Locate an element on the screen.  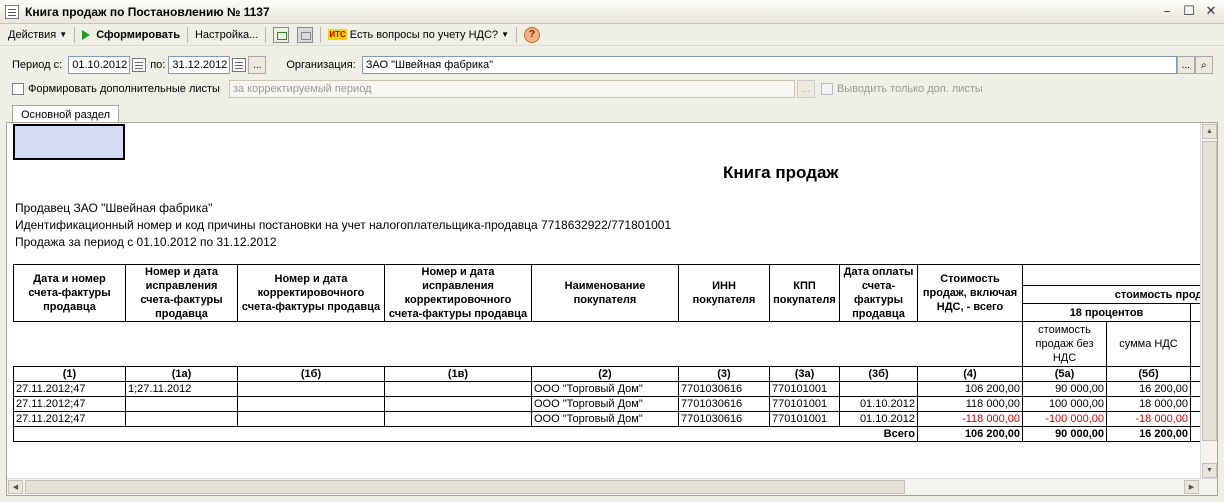
scroll-left-icon: ◀ is located at coordinates (15, 487).